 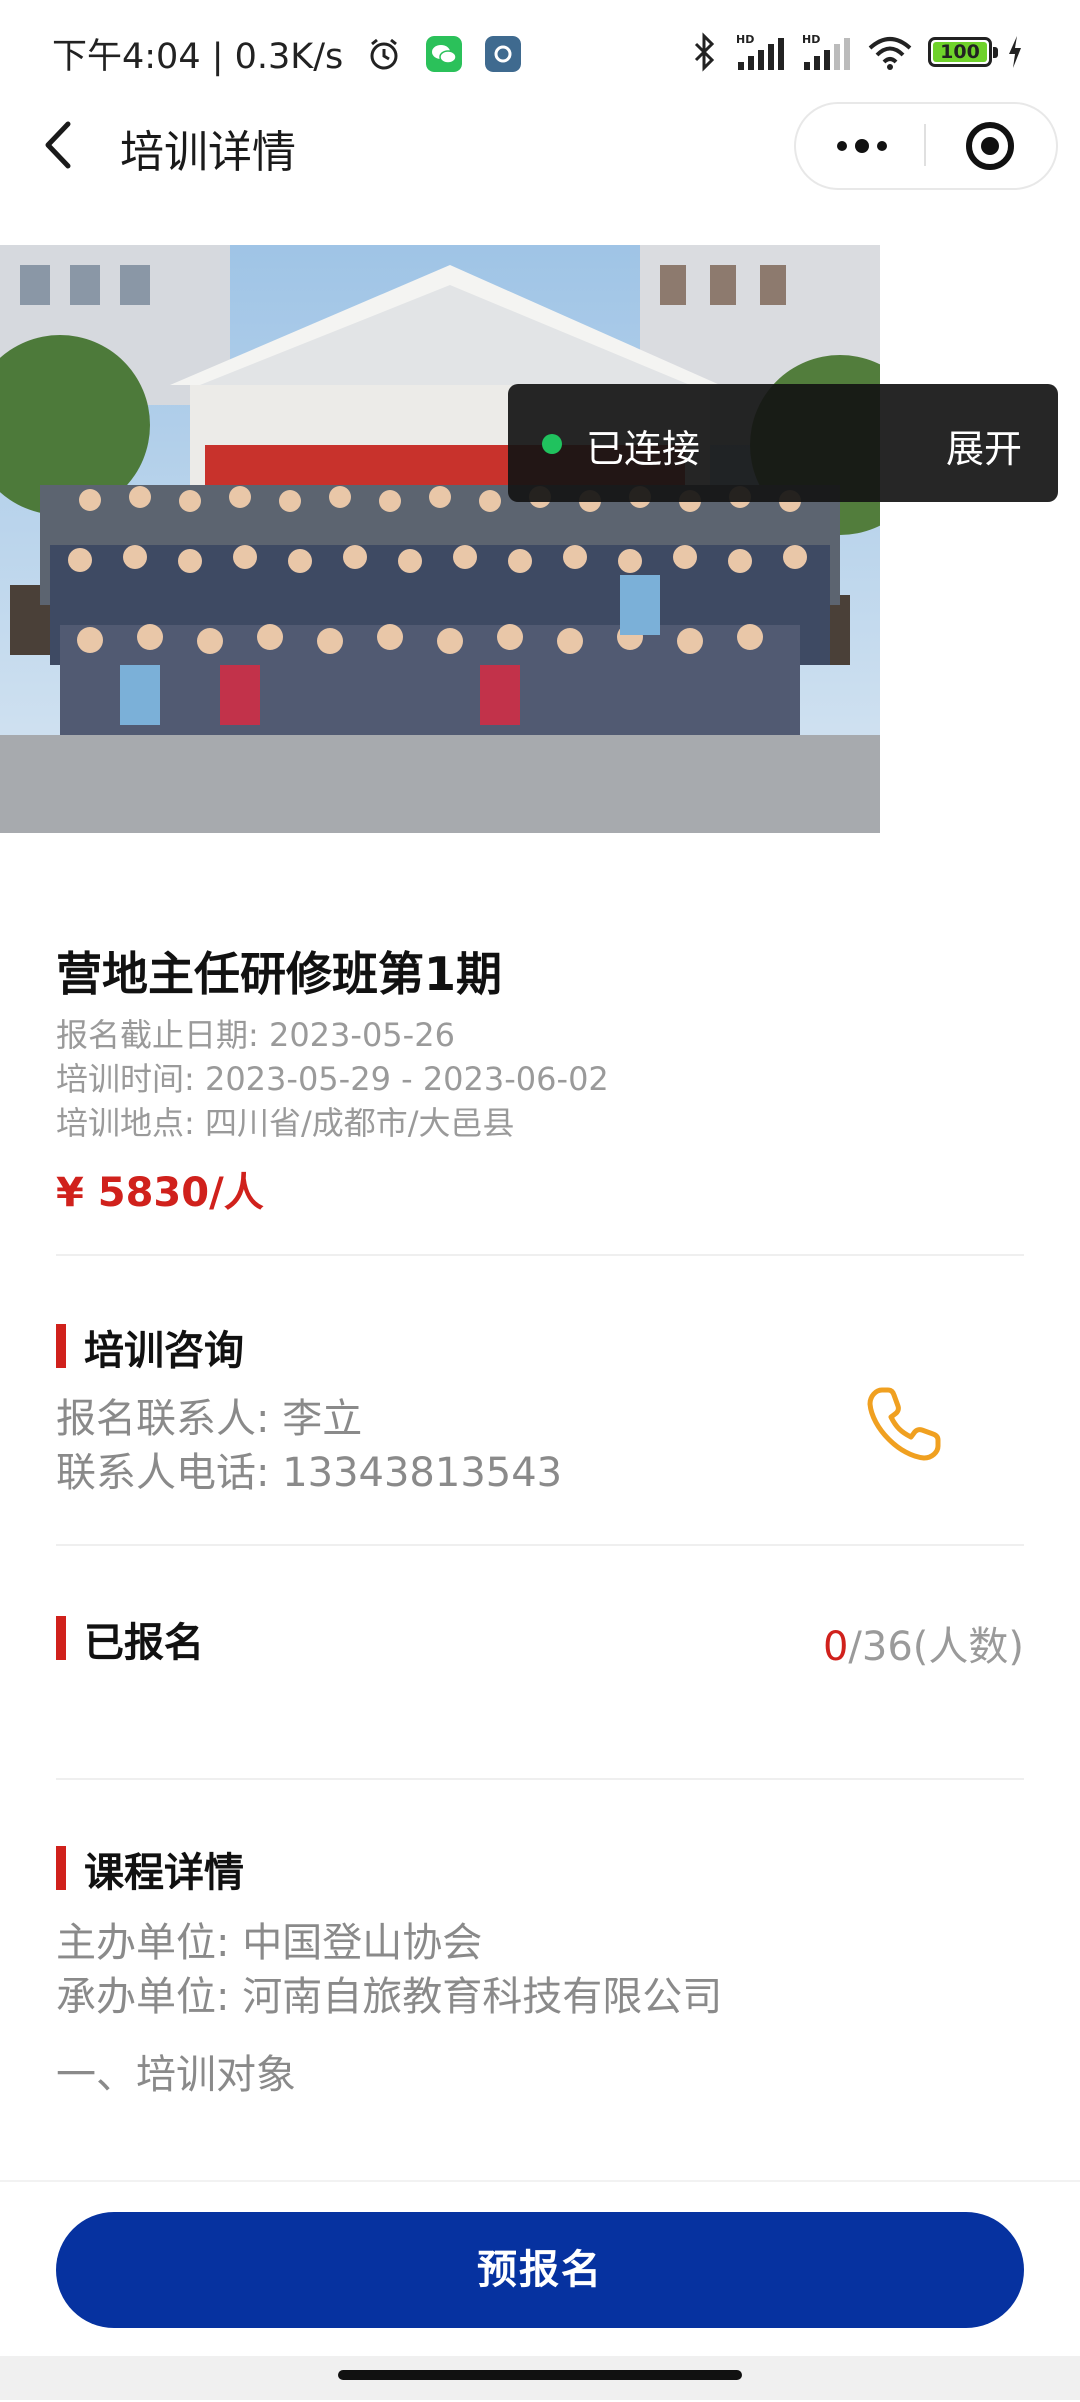 What do you see at coordinates (990, 146) in the screenshot?
I see `close-miniprogram-icon` at bounding box center [990, 146].